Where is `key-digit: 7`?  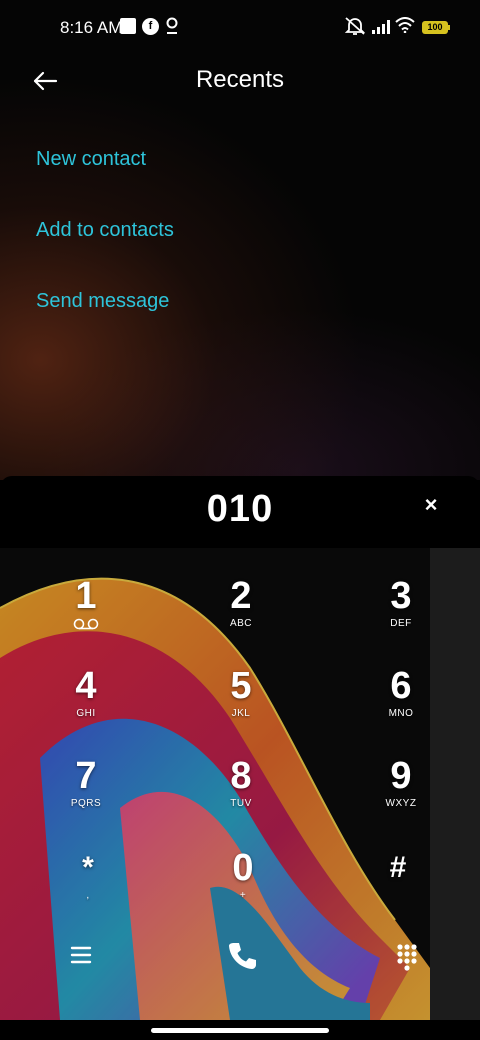
key-digit: 7 is located at coordinates (86, 776).